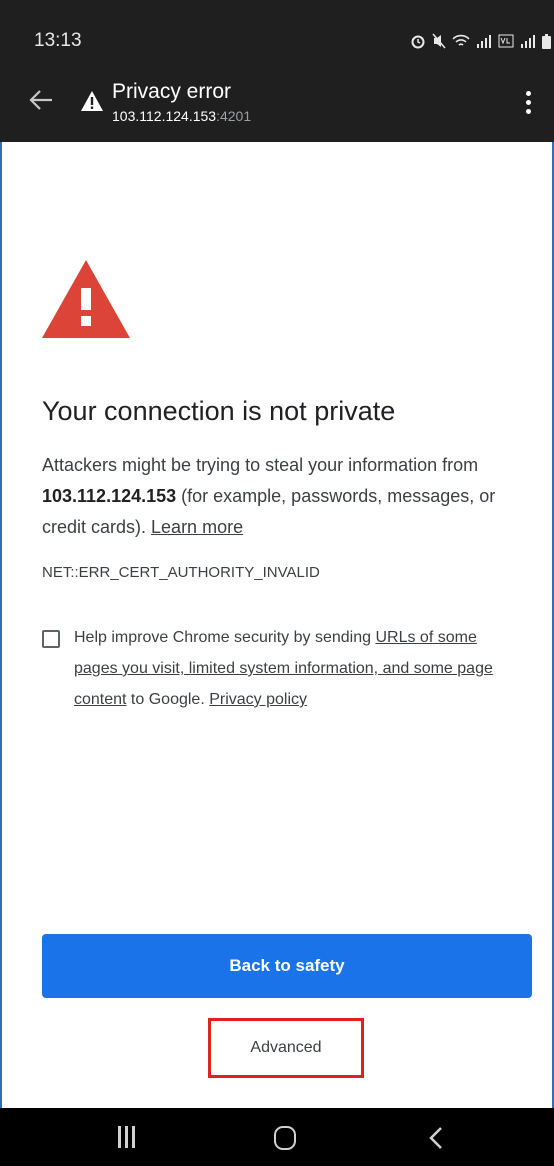 Image resolution: width=554 pixels, height=1166 pixels. I want to click on back-arrow-icon, so click(41, 100).